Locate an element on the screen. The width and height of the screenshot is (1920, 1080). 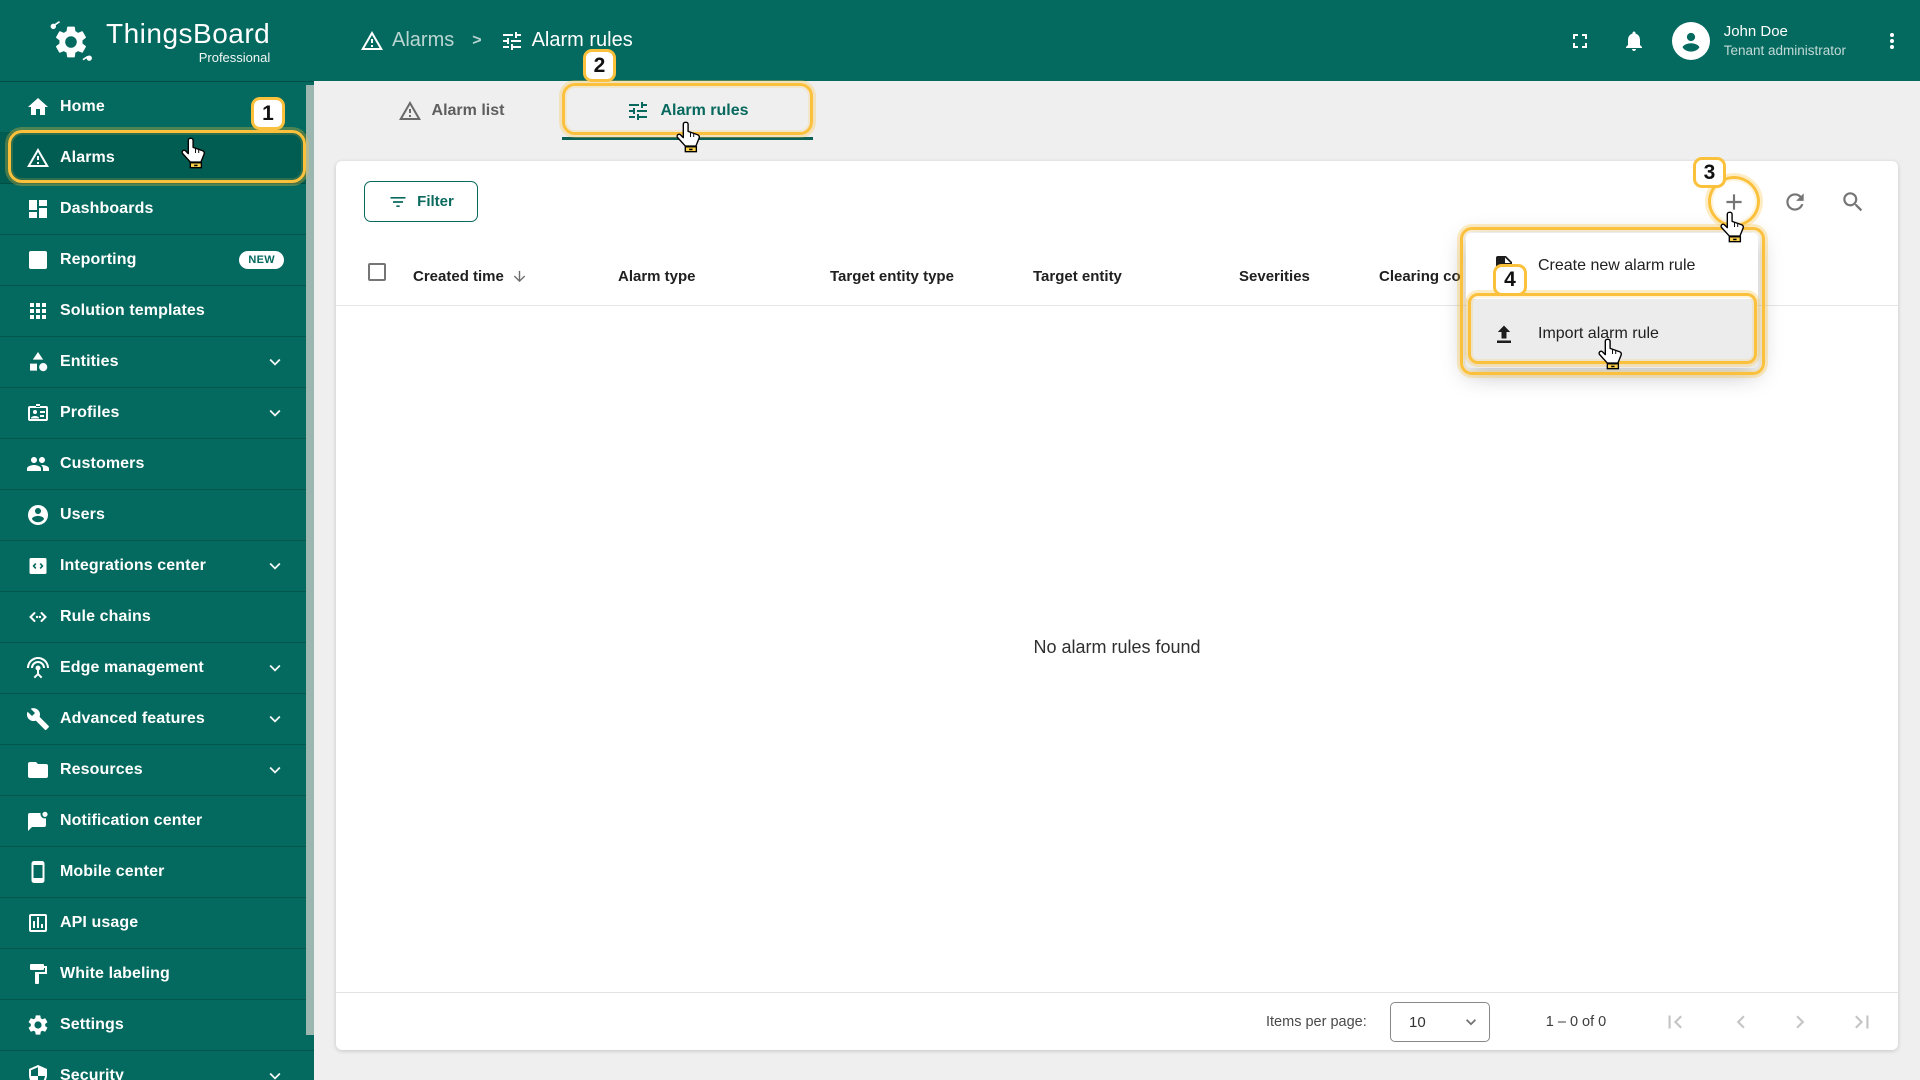
add-alarm-rule-button is located at coordinates (1734, 202).